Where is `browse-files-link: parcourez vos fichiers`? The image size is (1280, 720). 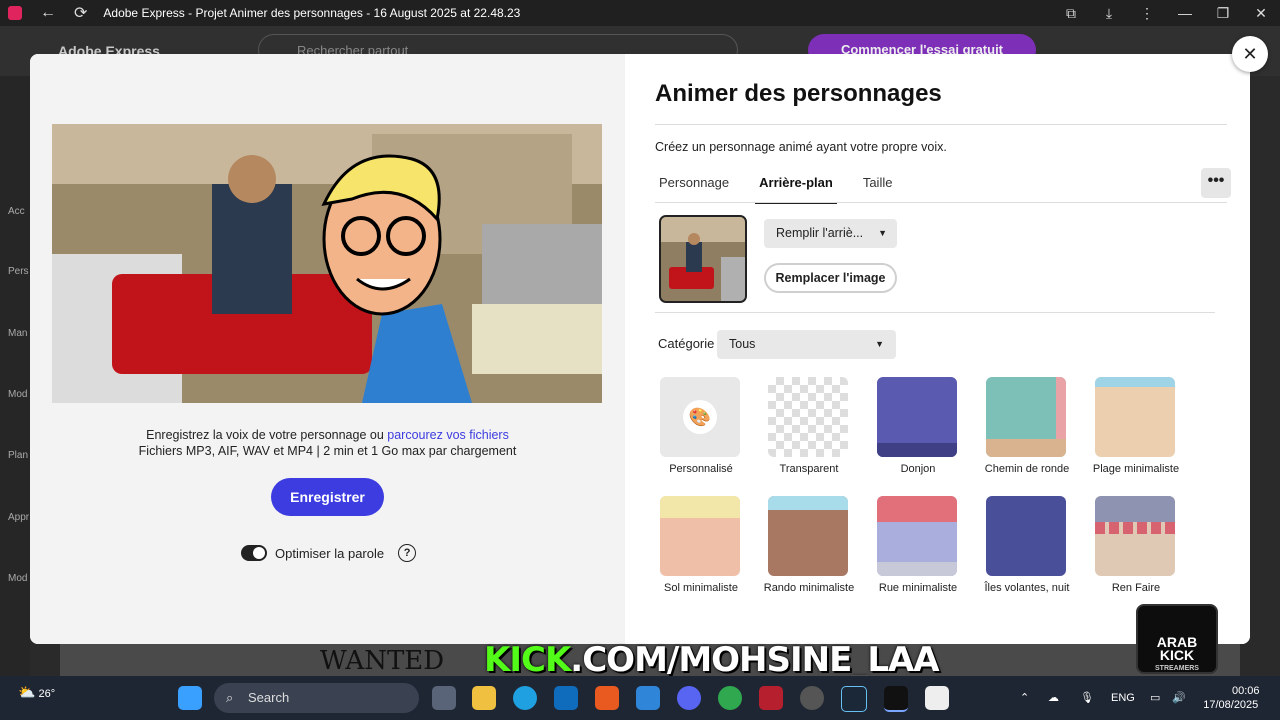 browse-files-link: parcourez vos fichiers is located at coordinates (448, 435).